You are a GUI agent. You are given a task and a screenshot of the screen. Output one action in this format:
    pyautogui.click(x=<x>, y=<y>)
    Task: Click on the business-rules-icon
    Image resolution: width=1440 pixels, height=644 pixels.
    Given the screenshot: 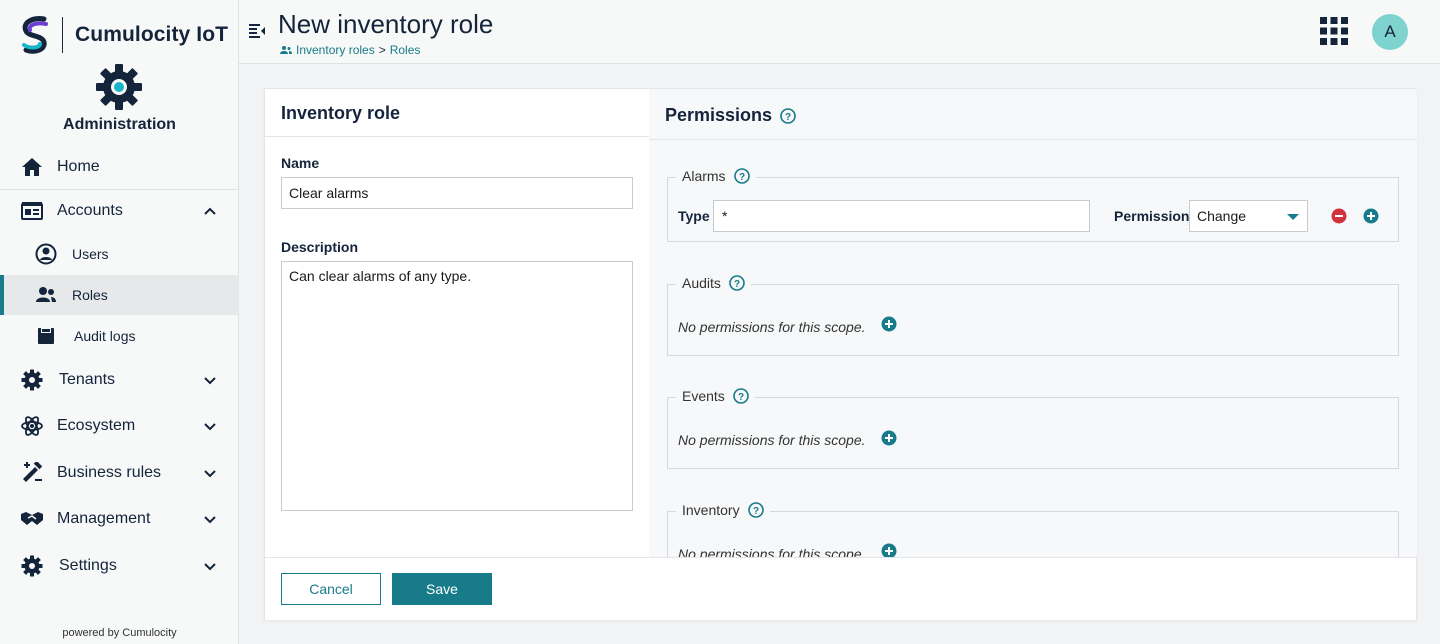 What is the action you would take?
    pyautogui.click(x=32, y=473)
    